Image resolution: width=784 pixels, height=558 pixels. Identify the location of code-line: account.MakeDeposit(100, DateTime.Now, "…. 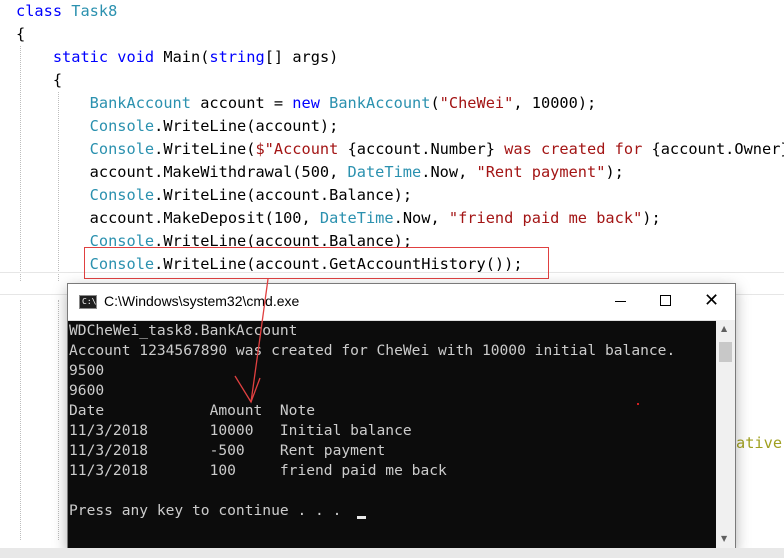
(338, 218).